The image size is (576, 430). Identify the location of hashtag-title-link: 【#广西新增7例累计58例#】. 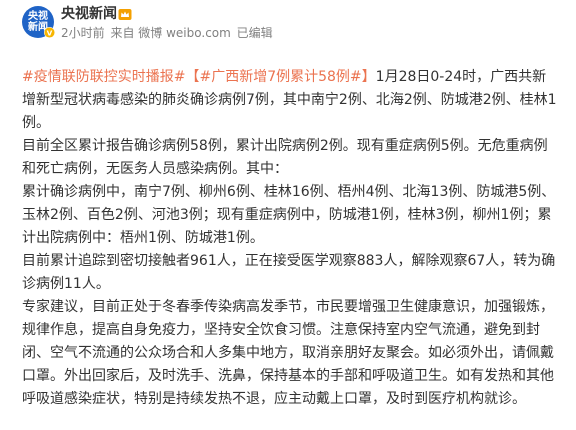
(280, 77).